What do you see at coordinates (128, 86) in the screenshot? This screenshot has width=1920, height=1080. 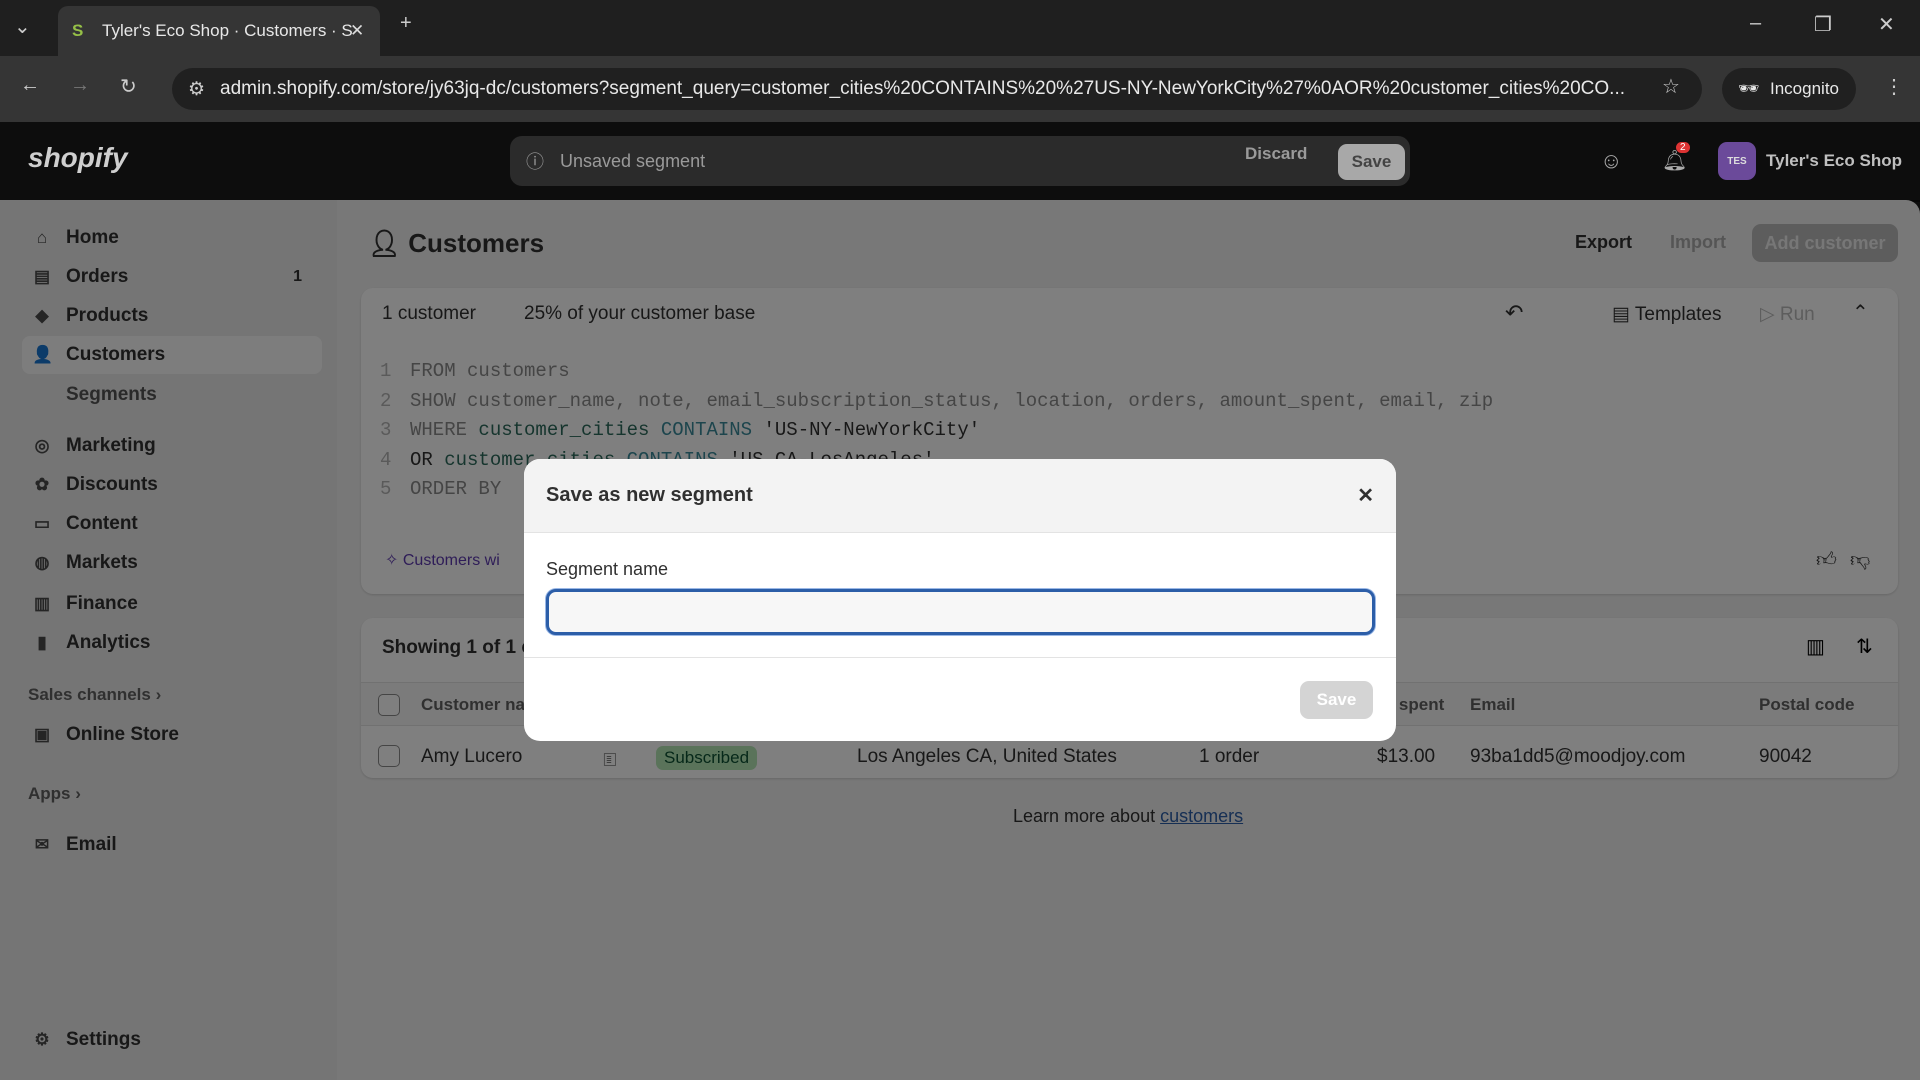 I see `reload-icon: ↻` at bounding box center [128, 86].